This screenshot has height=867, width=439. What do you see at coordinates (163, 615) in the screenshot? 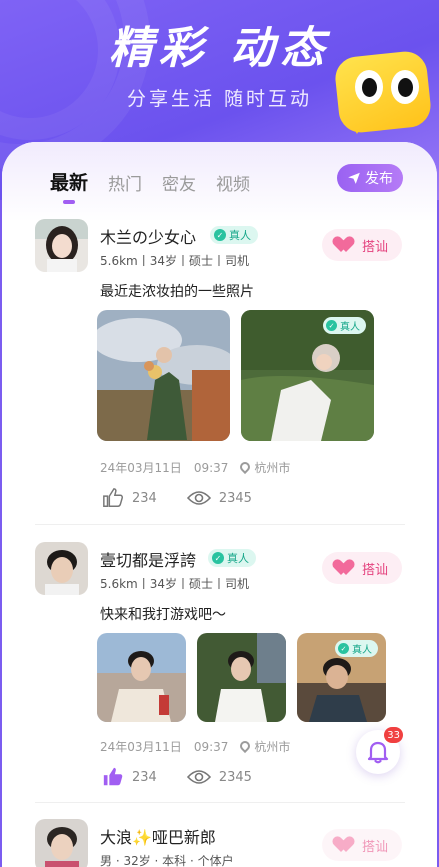
I see `post-text: 快来和我打游戏吧～` at bounding box center [163, 615].